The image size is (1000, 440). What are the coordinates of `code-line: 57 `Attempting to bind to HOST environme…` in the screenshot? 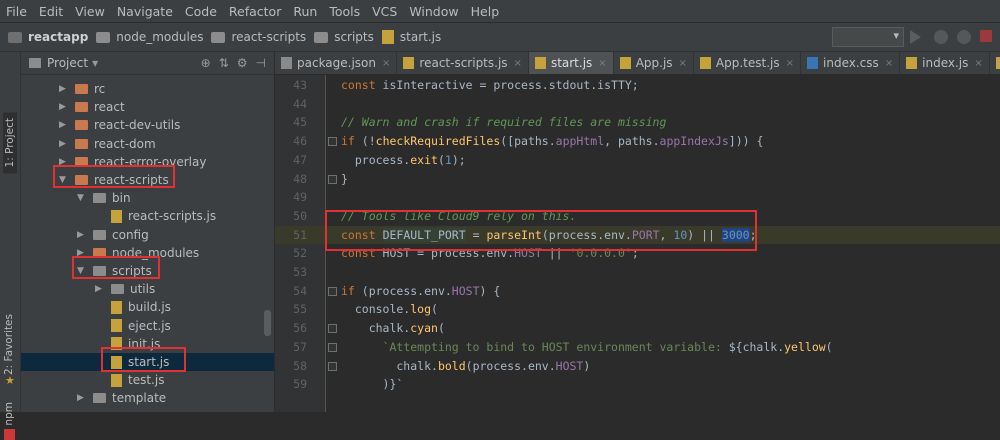 It's located at (637, 347).